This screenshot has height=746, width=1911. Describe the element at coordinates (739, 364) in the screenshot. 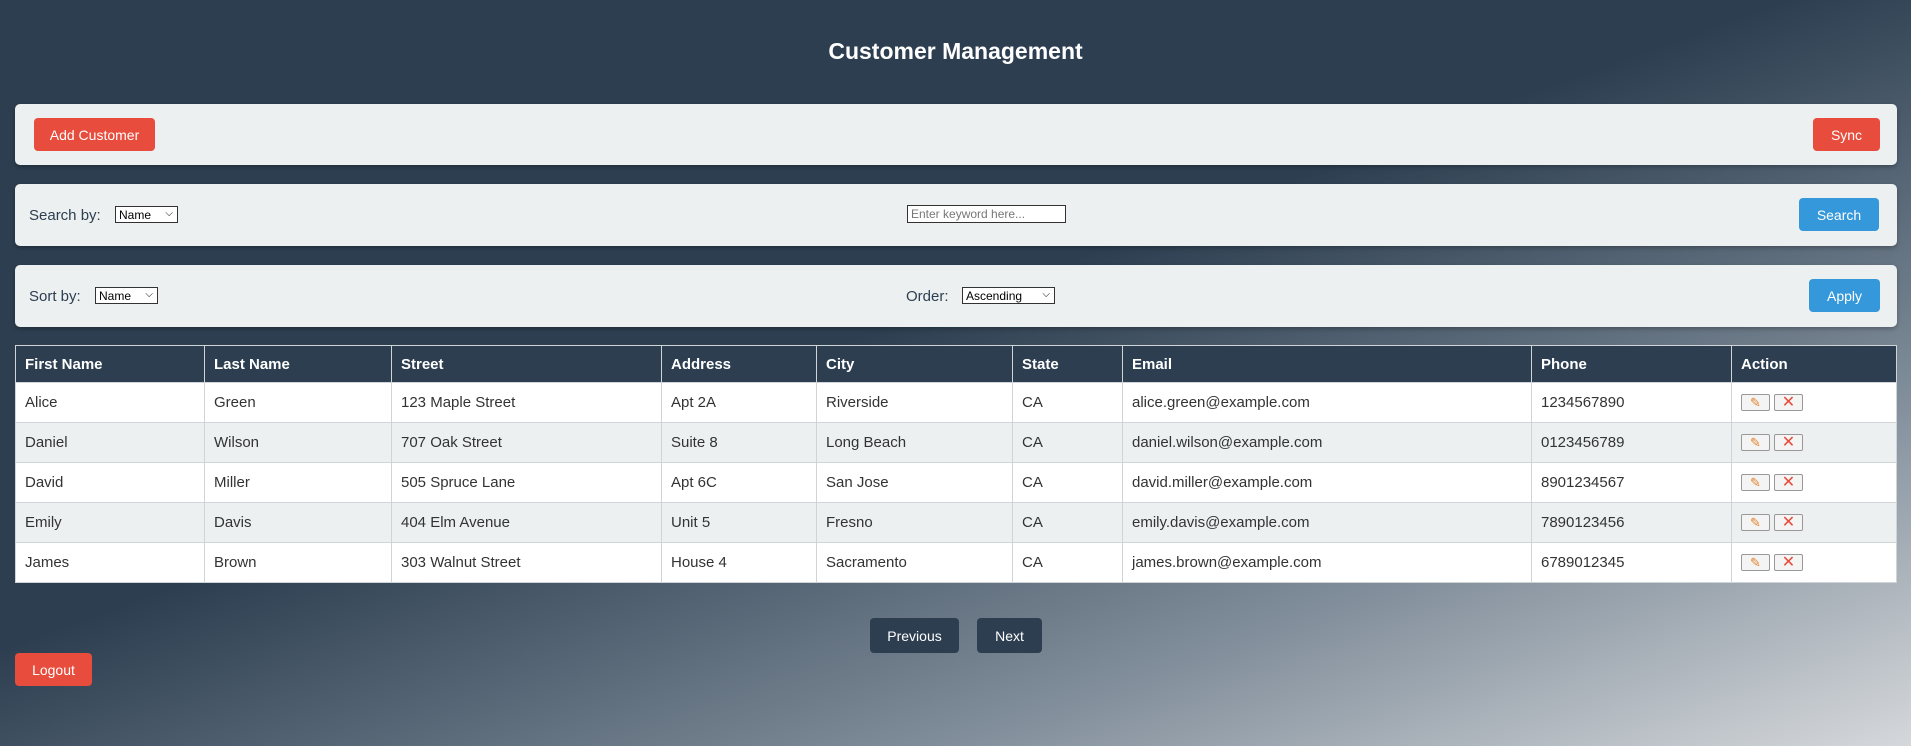

I see `col-header-address: Address` at that location.